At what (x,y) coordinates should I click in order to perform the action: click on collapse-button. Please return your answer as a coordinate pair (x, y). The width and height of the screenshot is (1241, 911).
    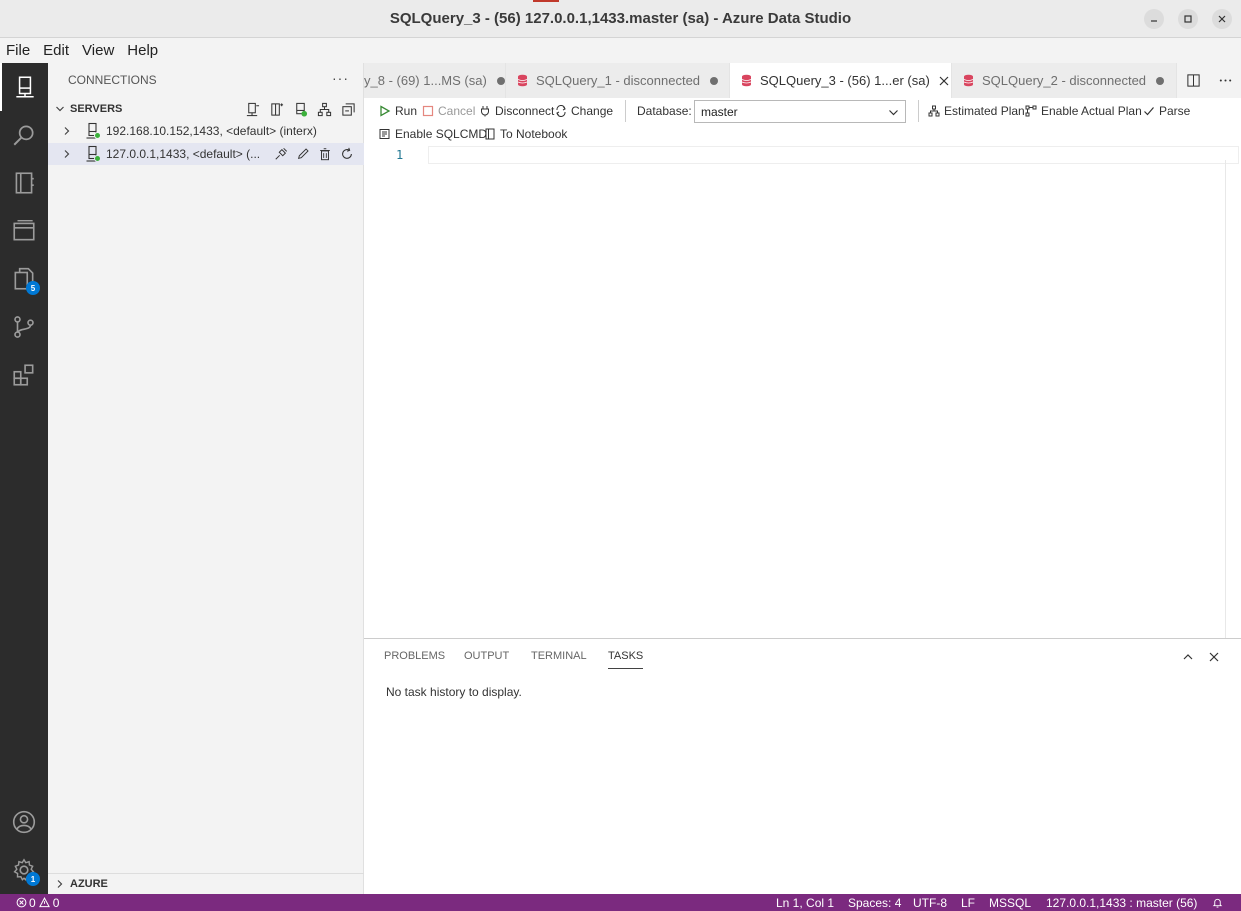
    Looking at the image, I should click on (348, 109).